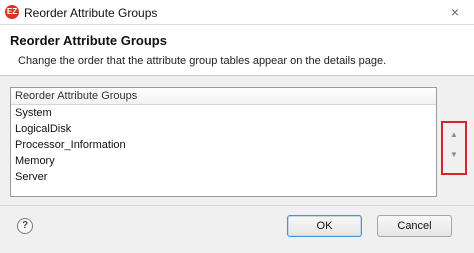 This screenshot has width=474, height=253. What do you see at coordinates (223, 177) in the screenshot?
I see `table-row: Server` at bounding box center [223, 177].